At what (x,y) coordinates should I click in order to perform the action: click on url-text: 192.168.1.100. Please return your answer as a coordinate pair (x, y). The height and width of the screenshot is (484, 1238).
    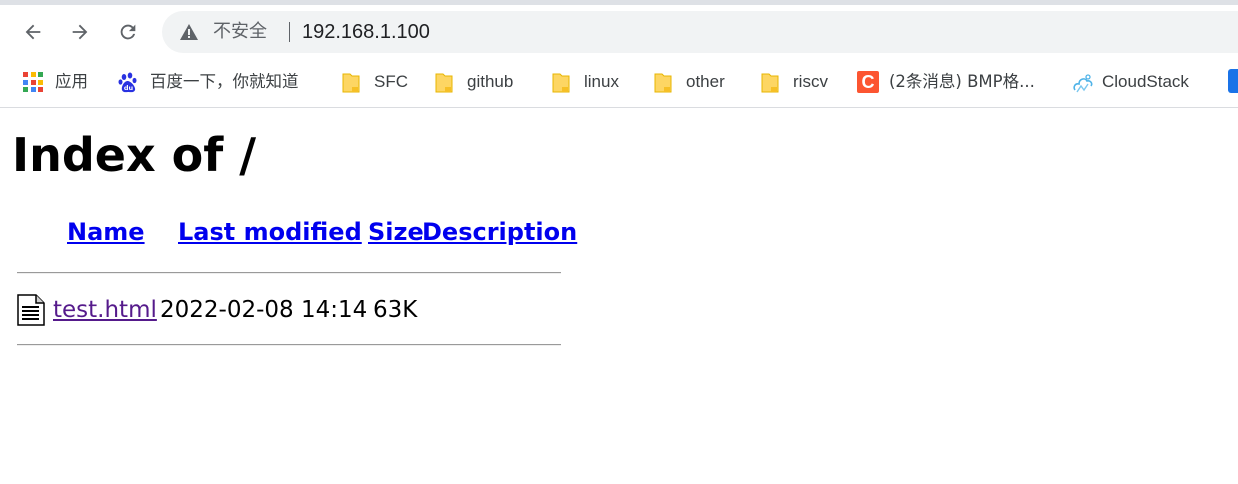
    Looking at the image, I should click on (366, 32).